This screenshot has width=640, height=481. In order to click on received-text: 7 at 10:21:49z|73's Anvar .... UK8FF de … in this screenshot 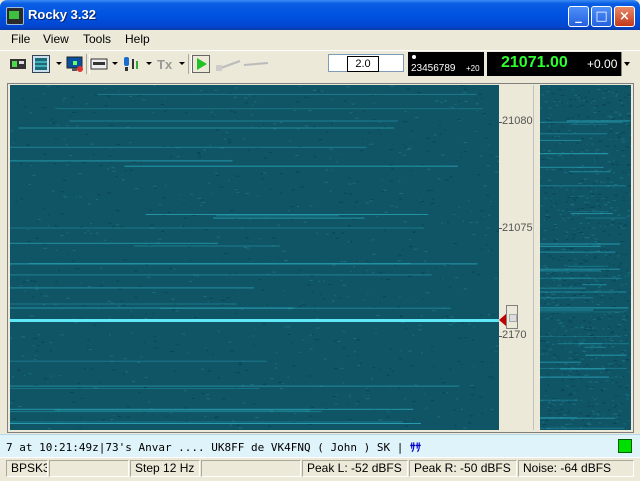, I will do `click(208, 447)`.